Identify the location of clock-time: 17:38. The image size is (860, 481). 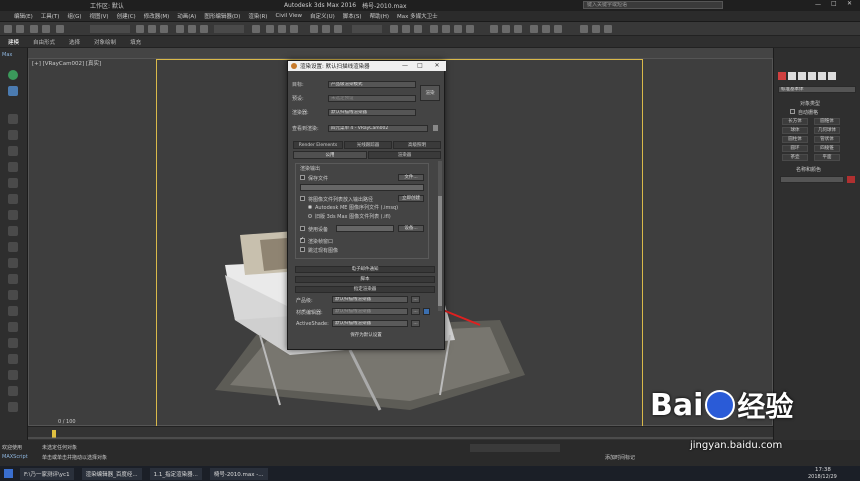
(823, 470).